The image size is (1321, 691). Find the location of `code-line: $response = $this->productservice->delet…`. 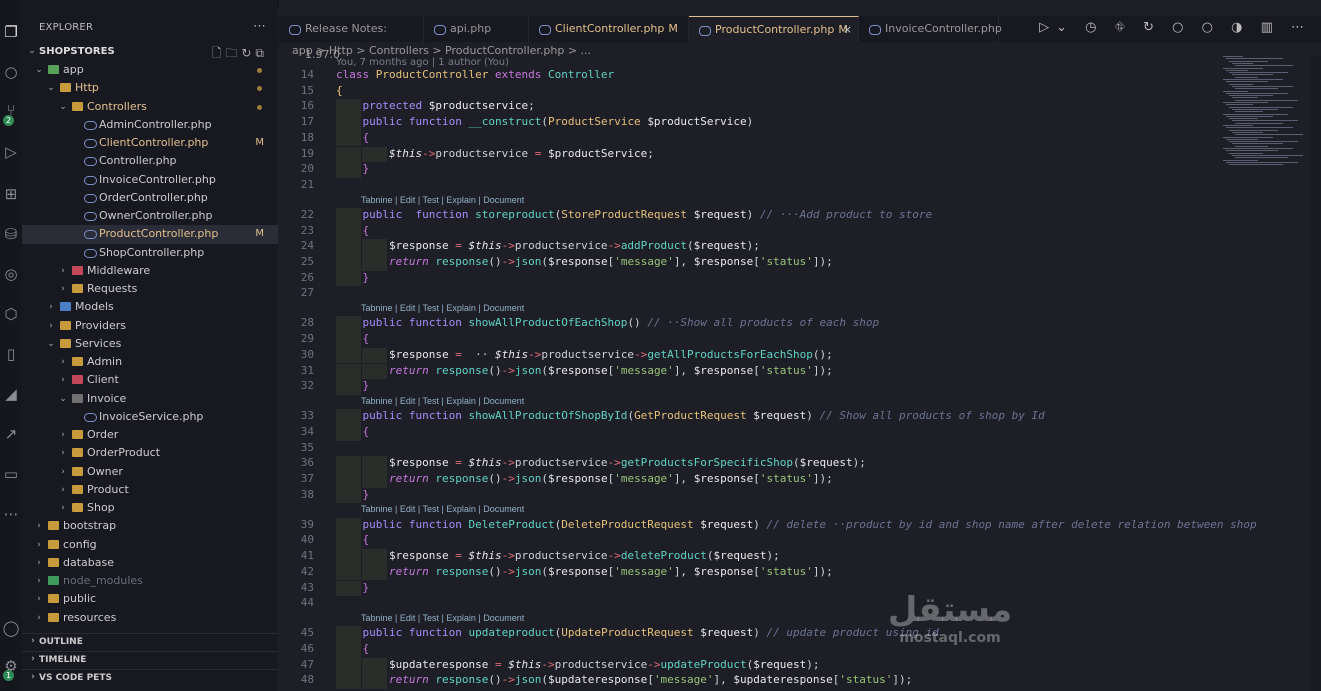

code-line: $response = $this->productservice->delet… is located at coordinates (558, 555).